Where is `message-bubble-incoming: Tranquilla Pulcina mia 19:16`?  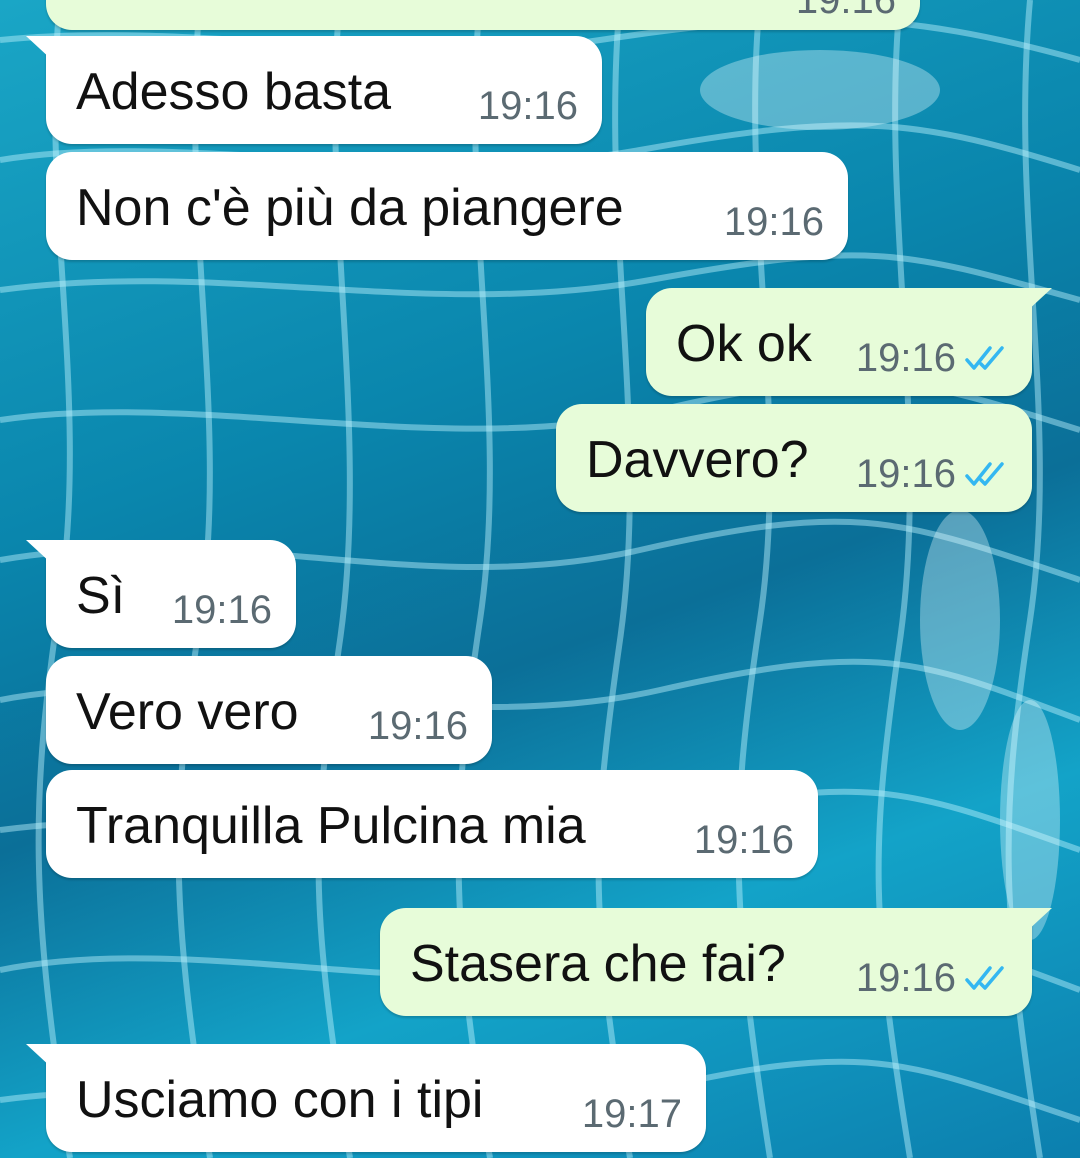
message-bubble-incoming: Tranquilla Pulcina mia 19:16 is located at coordinates (432, 824).